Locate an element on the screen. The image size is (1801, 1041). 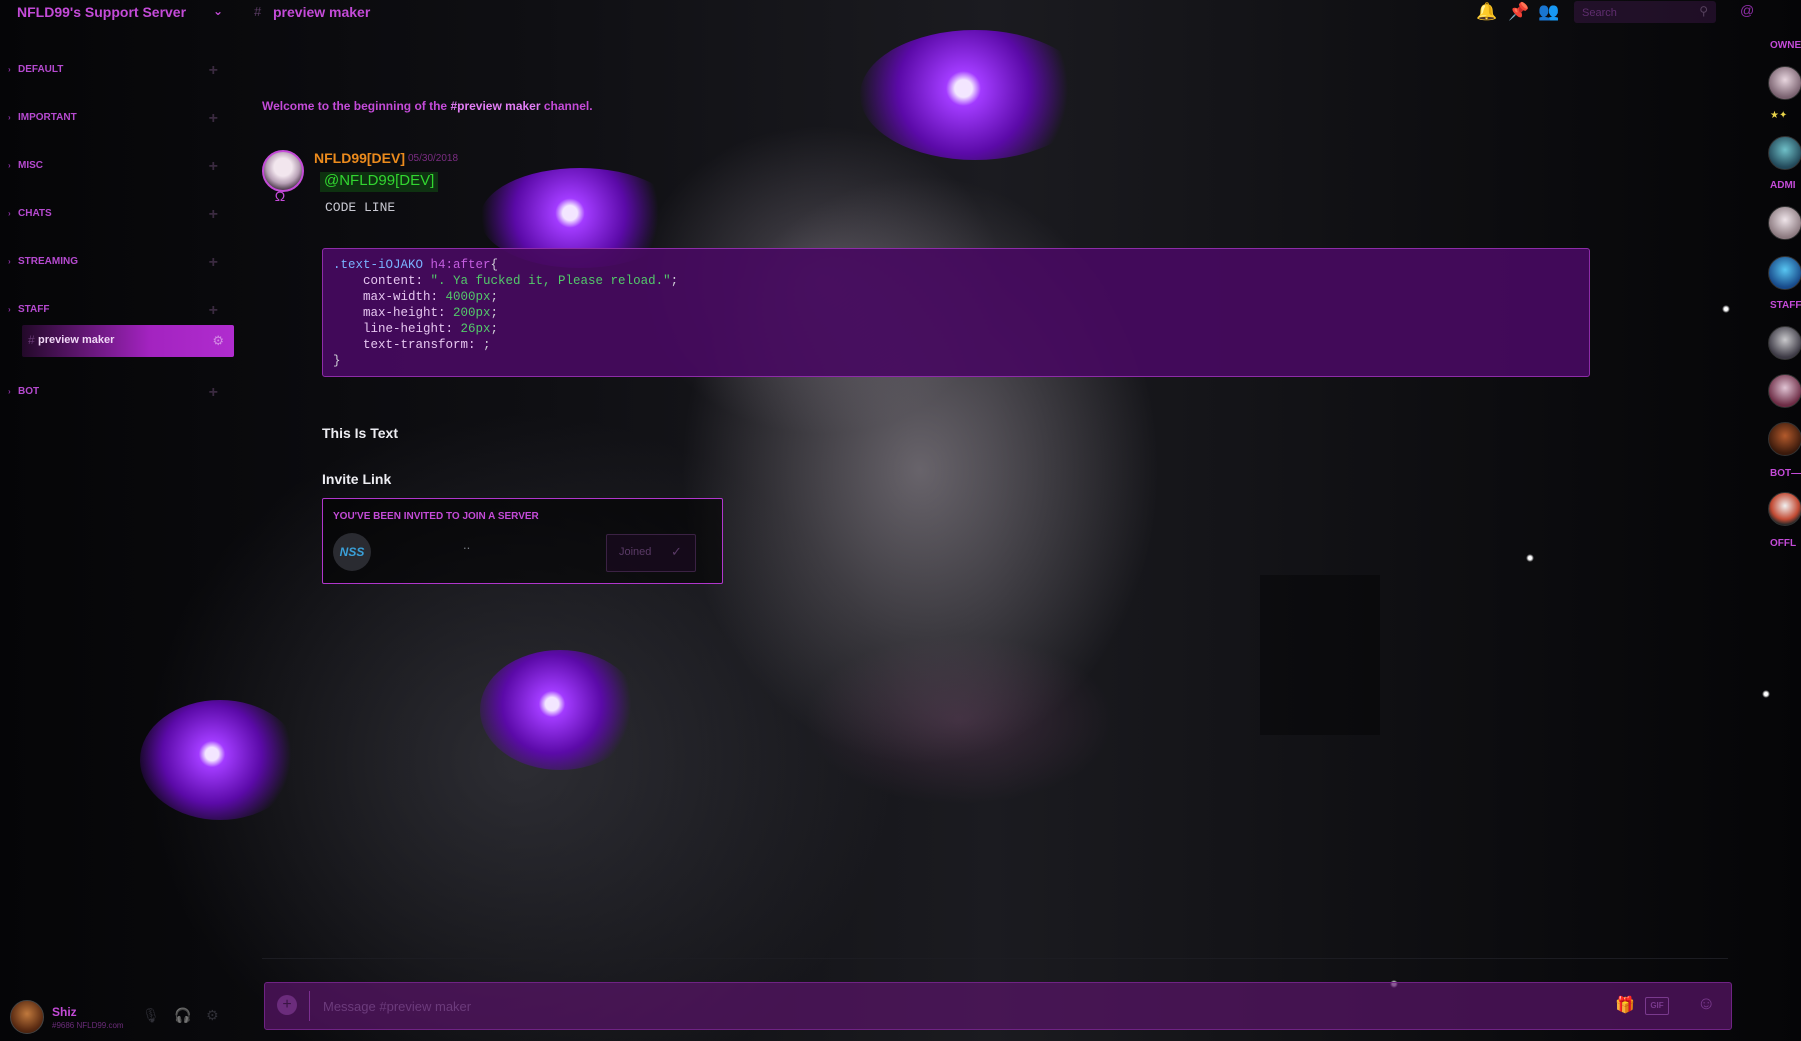
member-group-header: STAFF is located at coordinates (1785, 305).